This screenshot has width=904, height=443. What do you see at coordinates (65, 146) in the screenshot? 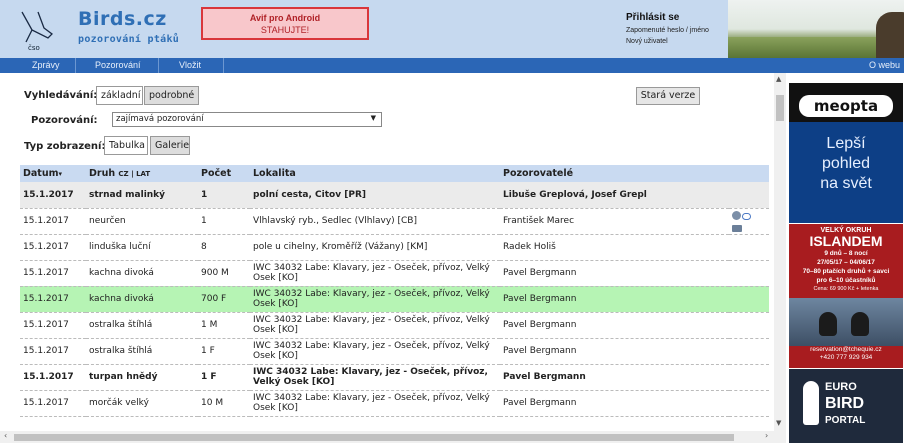
I see `view-type-label: Typ zobrazení:` at bounding box center [65, 146].